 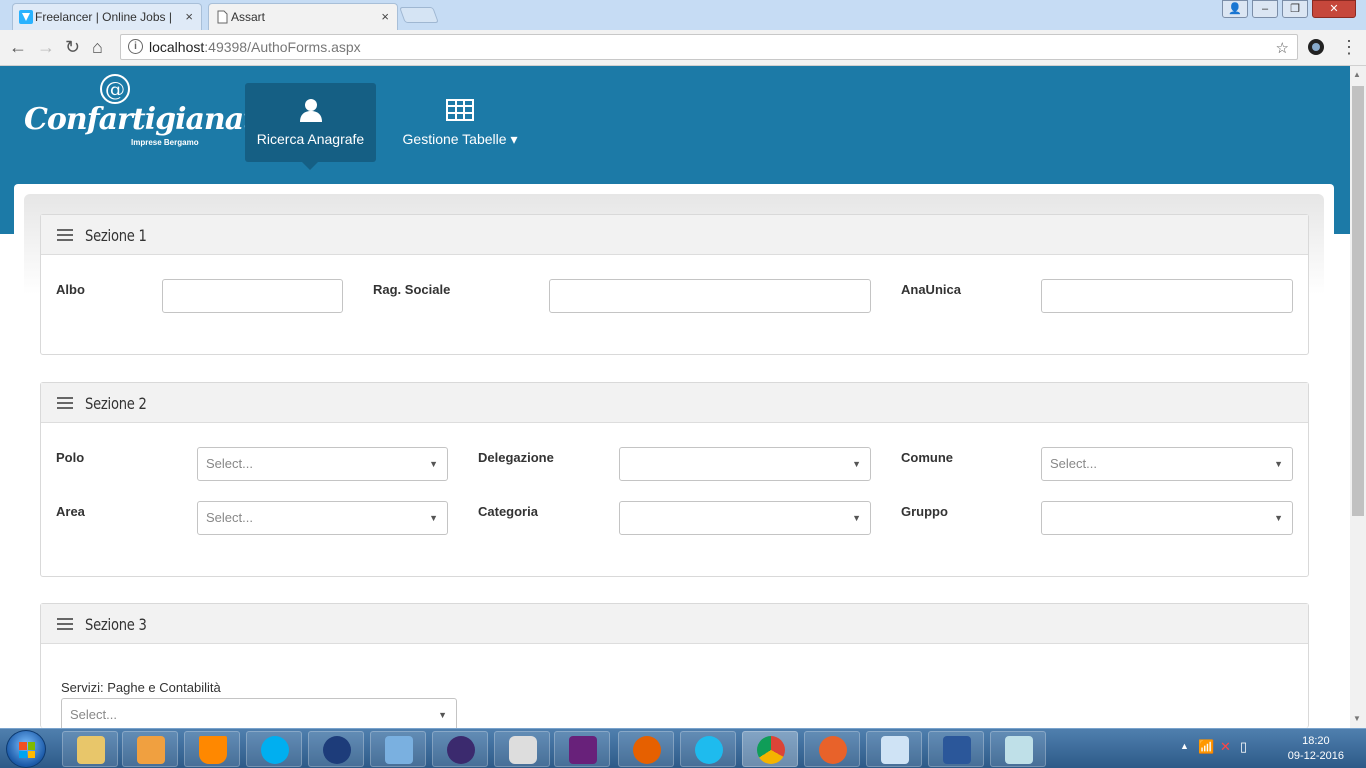 What do you see at coordinates (1316, 741) in the screenshot?
I see `clock-time: 18:20` at bounding box center [1316, 741].